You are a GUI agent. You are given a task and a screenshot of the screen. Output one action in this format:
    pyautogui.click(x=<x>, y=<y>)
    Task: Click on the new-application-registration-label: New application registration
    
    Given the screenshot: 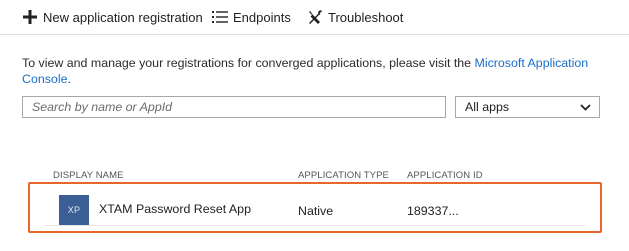 What is the action you would take?
    pyautogui.click(x=123, y=17)
    